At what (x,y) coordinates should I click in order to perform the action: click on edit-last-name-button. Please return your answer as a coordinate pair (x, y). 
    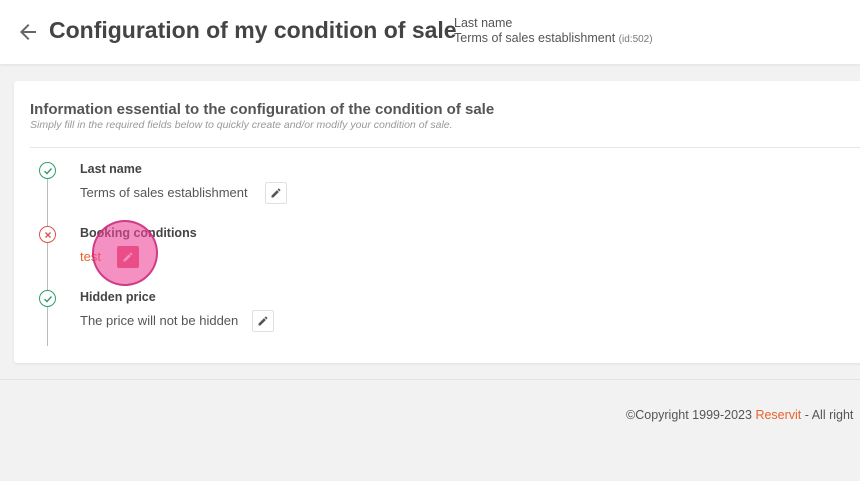
    Looking at the image, I should click on (276, 193).